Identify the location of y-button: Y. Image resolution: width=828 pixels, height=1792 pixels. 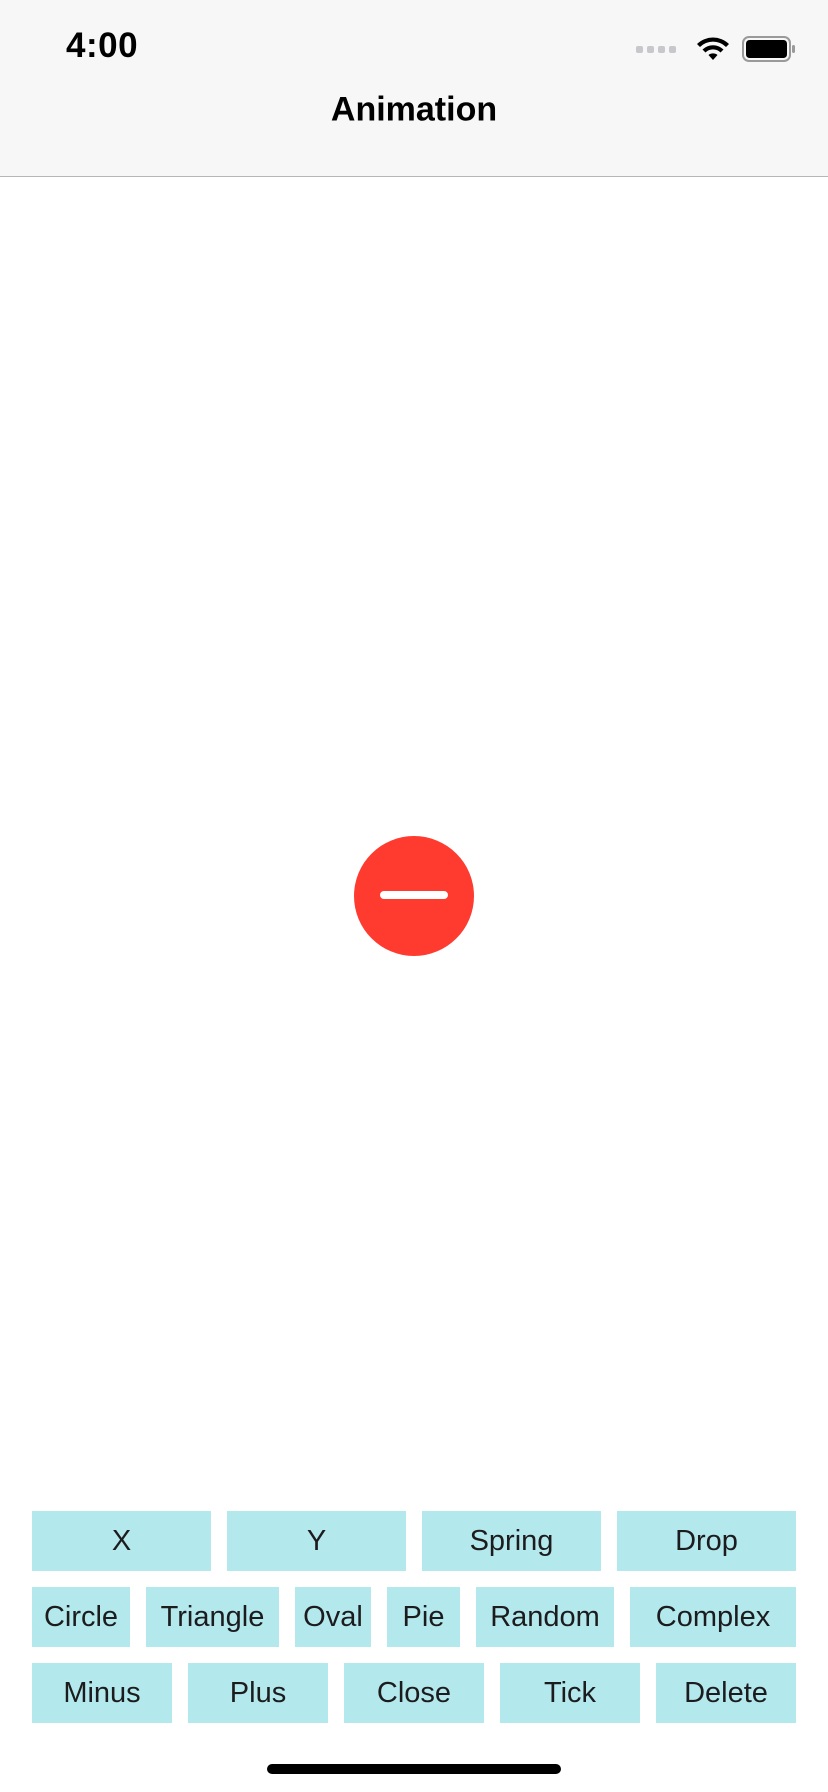
(316, 1541).